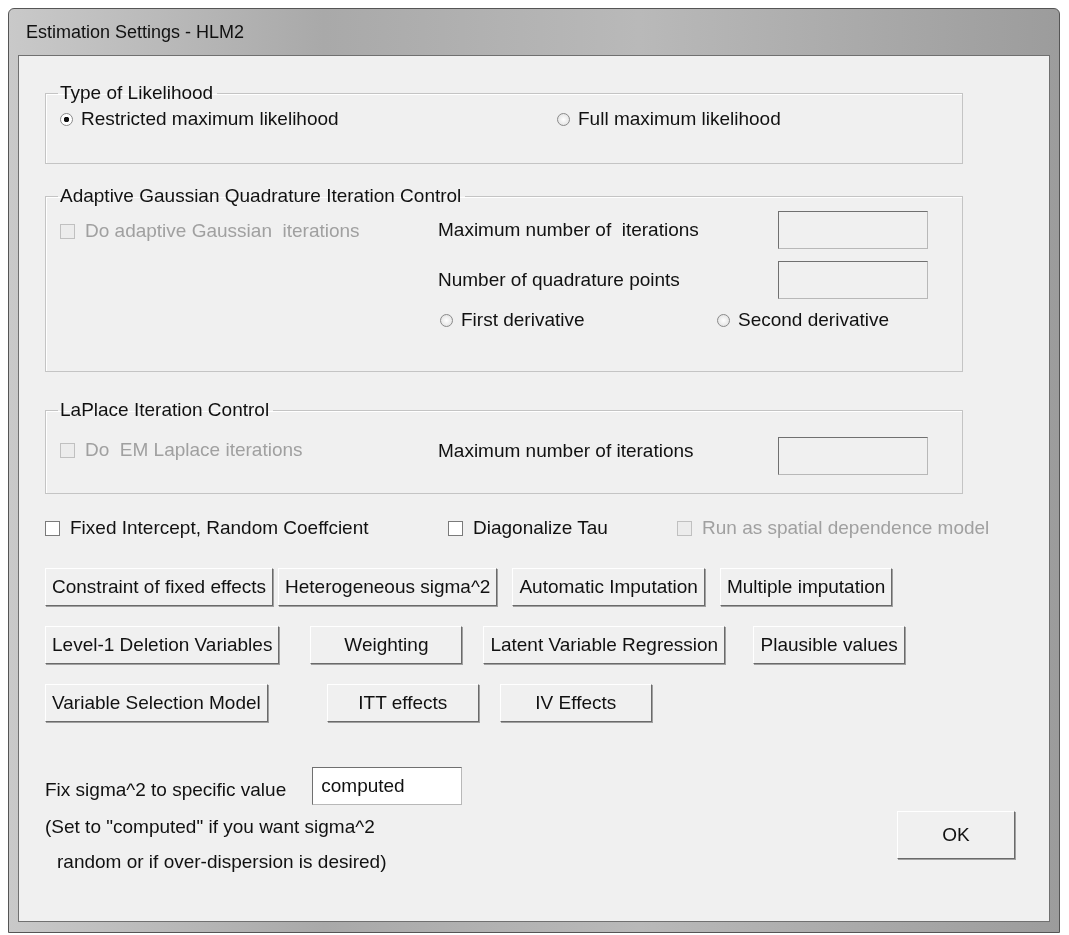 This screenshot has width=1069, height=935. Describe the element at coordinates (806, 586) in the screenshot. I see `dialog-button: Multiple imputation` at that location.